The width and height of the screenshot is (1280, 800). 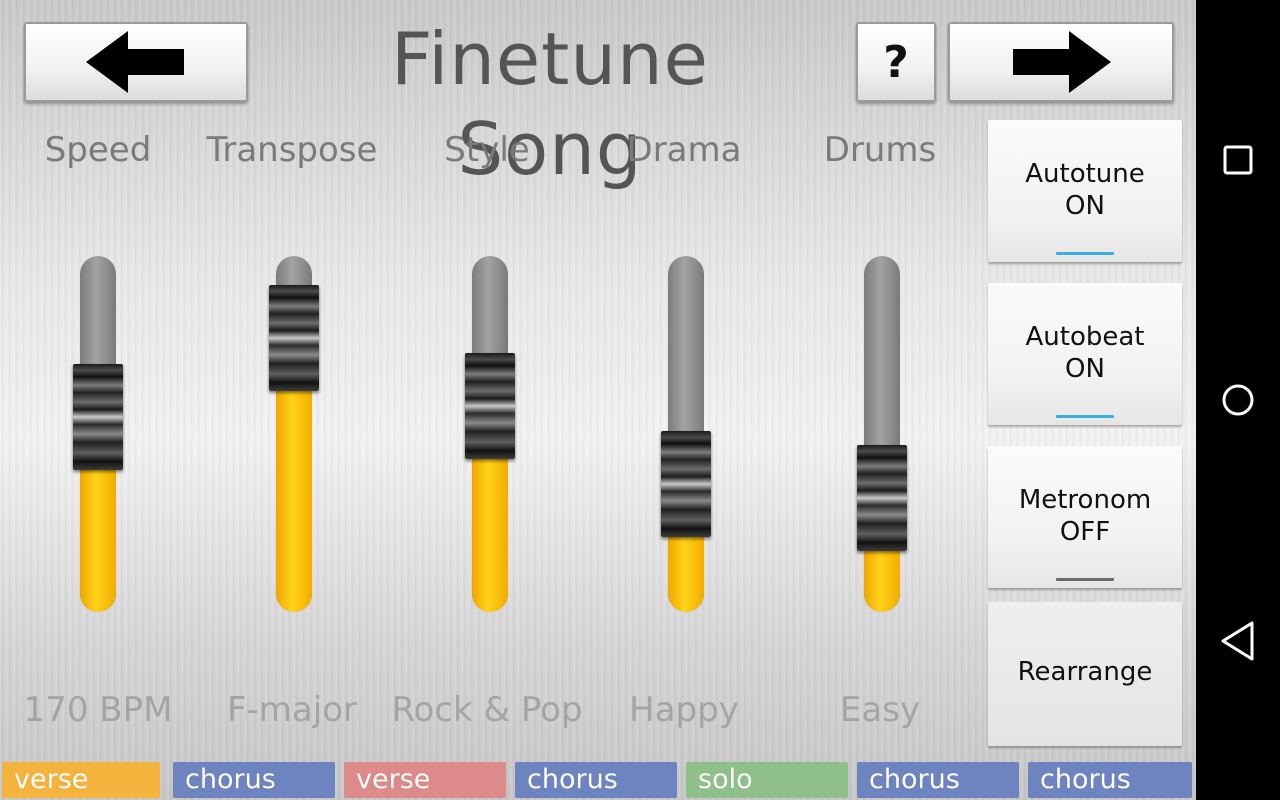 I want to click on circle-icon, so click(x=1238, y=400).